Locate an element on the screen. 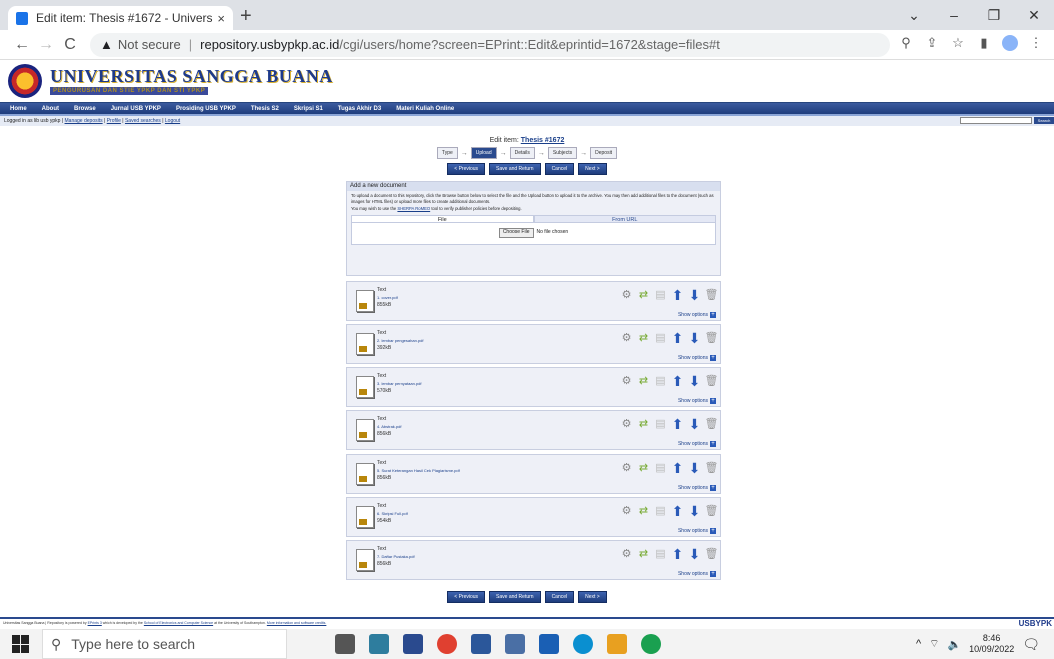  logout-link: Logout is located at coordinates (172, 121).